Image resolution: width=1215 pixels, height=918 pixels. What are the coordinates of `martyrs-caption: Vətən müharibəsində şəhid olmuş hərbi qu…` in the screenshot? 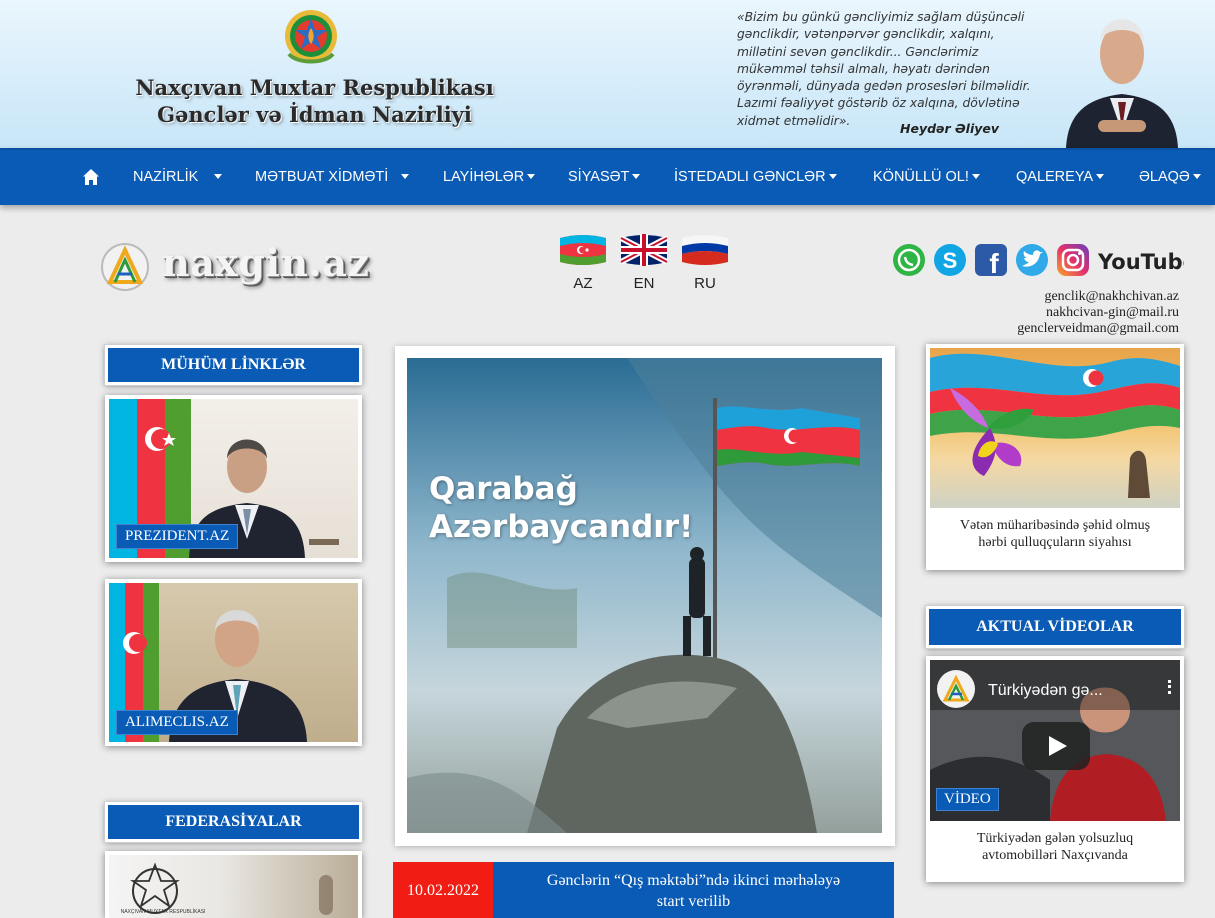 It's located at (1055, 534).